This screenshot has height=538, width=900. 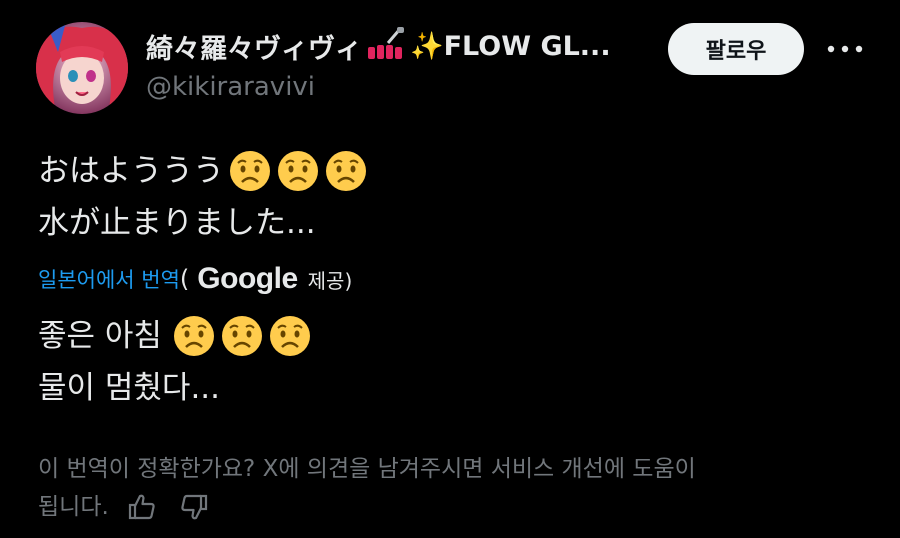 What do you see at coordinates (195, 279) in the screenshot?
I see `translation-attribution: 일본어에서 번역 ( Google 제공)` at bounding box center [195, 279].